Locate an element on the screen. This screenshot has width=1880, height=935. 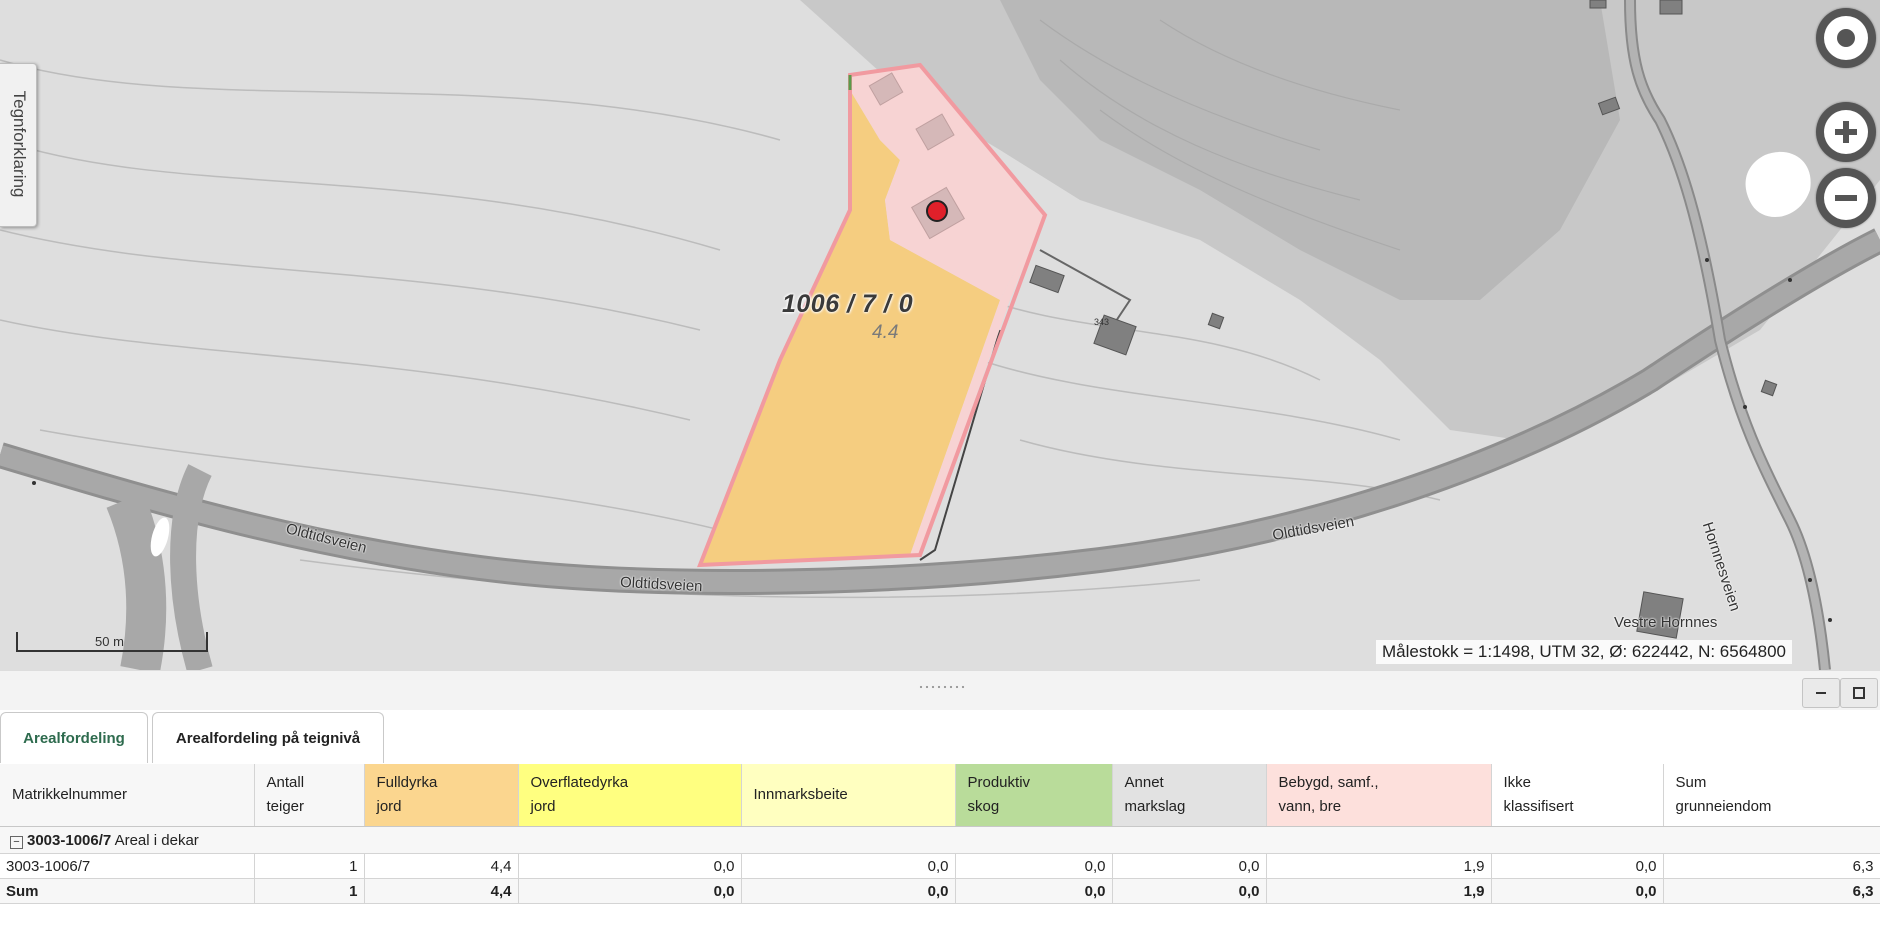
group-label: Areal i dekar is located at coordinates (156, 840).